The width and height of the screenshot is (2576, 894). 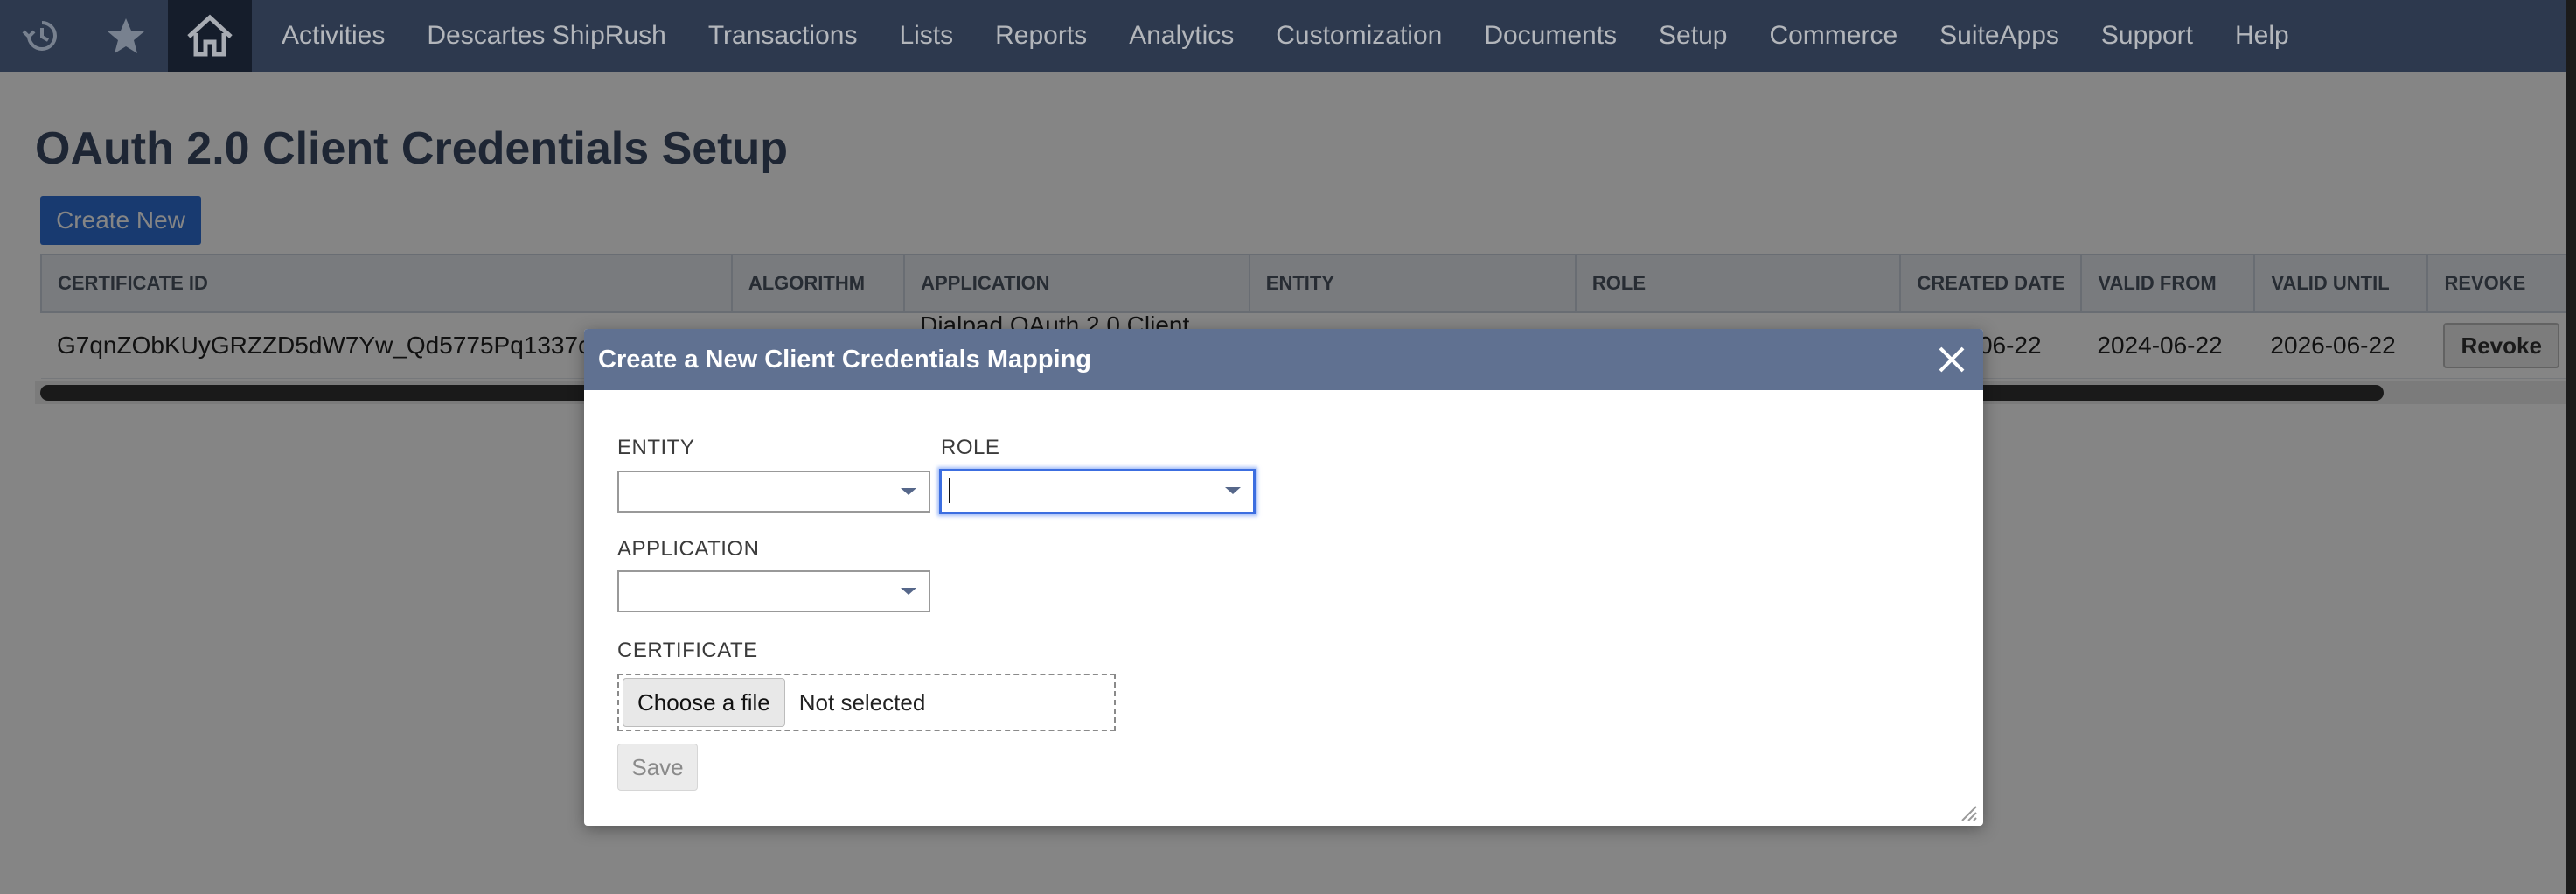 What do you see at coordinates (688, 549) in the screenshot?
I see `application-label: APPLICATION` at bounding box center [688, 549].